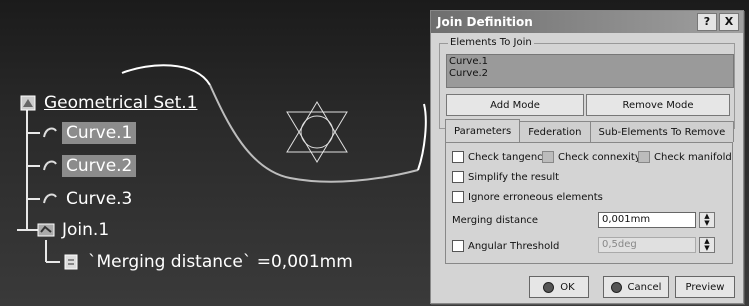 Image resolution: width=749 pixels, height=306 pixels. I want to click on tree-item-curve-1: Curve.1, so click(88, 133).